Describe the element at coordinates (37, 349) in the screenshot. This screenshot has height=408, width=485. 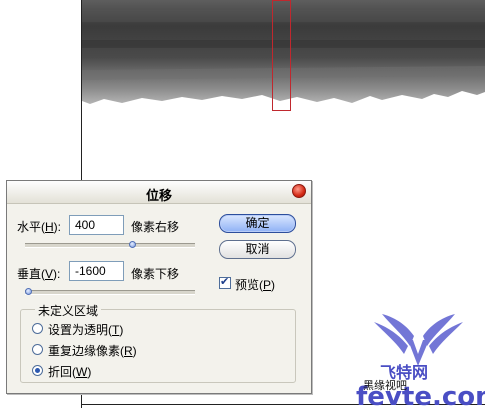
I see `radio-repeat-edge` at that location.